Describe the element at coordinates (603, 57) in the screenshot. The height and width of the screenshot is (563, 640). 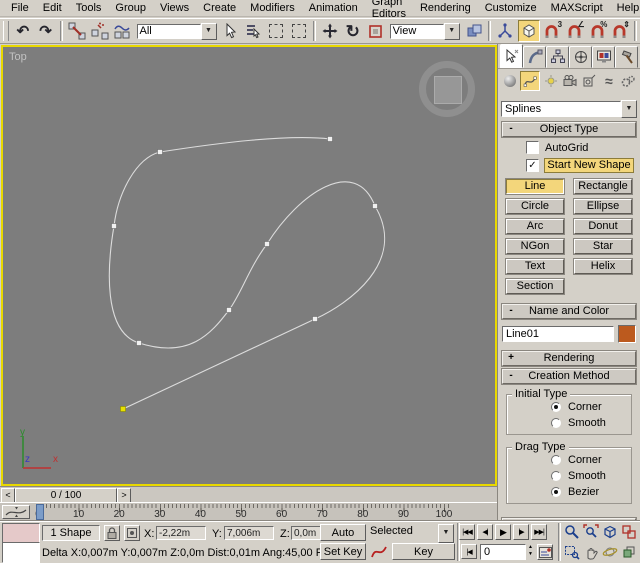
I see `tab-display` at that location.